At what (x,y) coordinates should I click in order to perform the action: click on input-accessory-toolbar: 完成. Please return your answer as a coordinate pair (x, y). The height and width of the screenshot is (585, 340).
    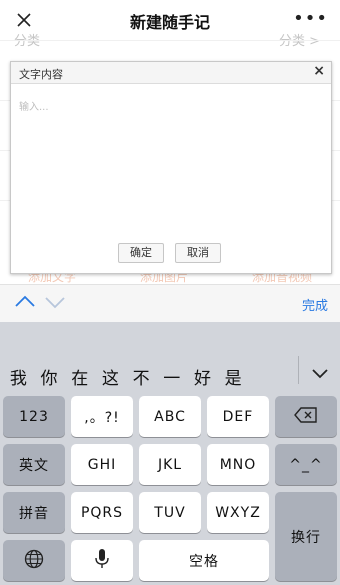
    Looking at the image, I should click on (170, 303).